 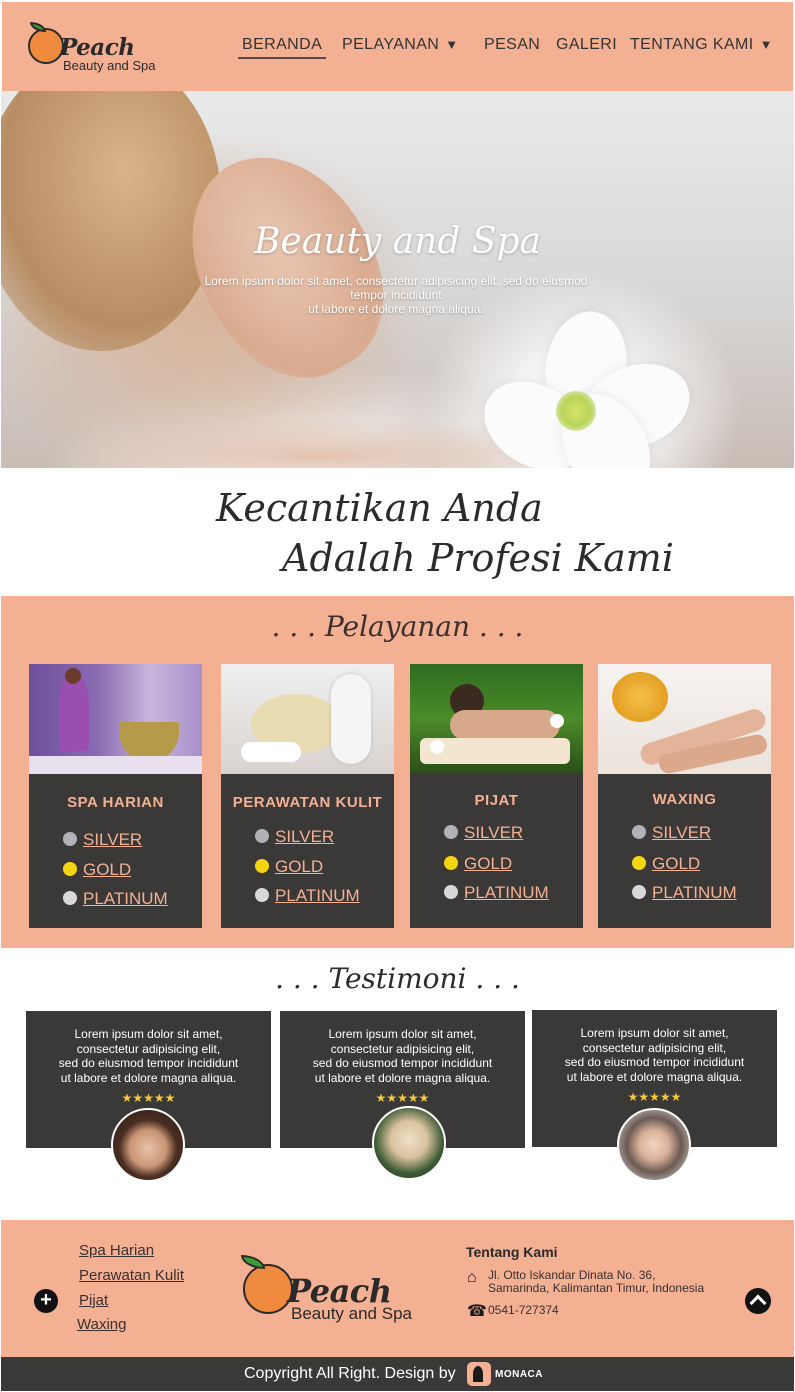 I want to click on lily-flower-image, so click(x=585, y=386).